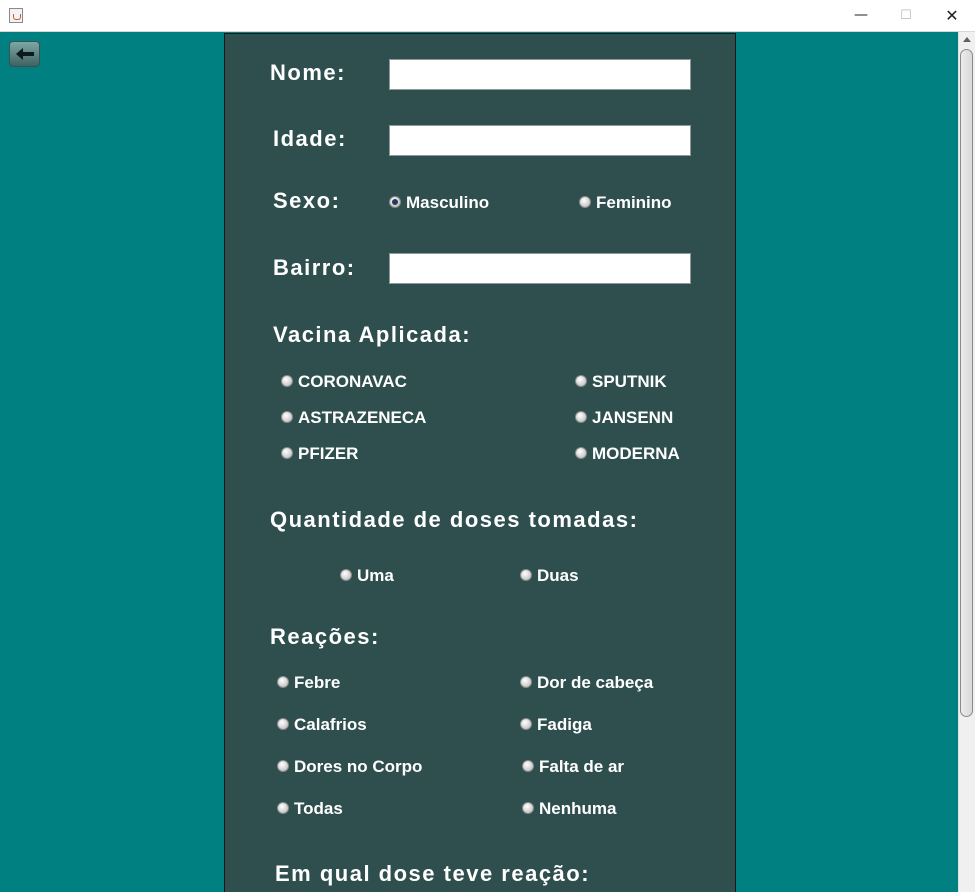  Describe the element at coordinates (319, 454) in the screenshot. I see `radio-pfizer: PFIZER` at that location.